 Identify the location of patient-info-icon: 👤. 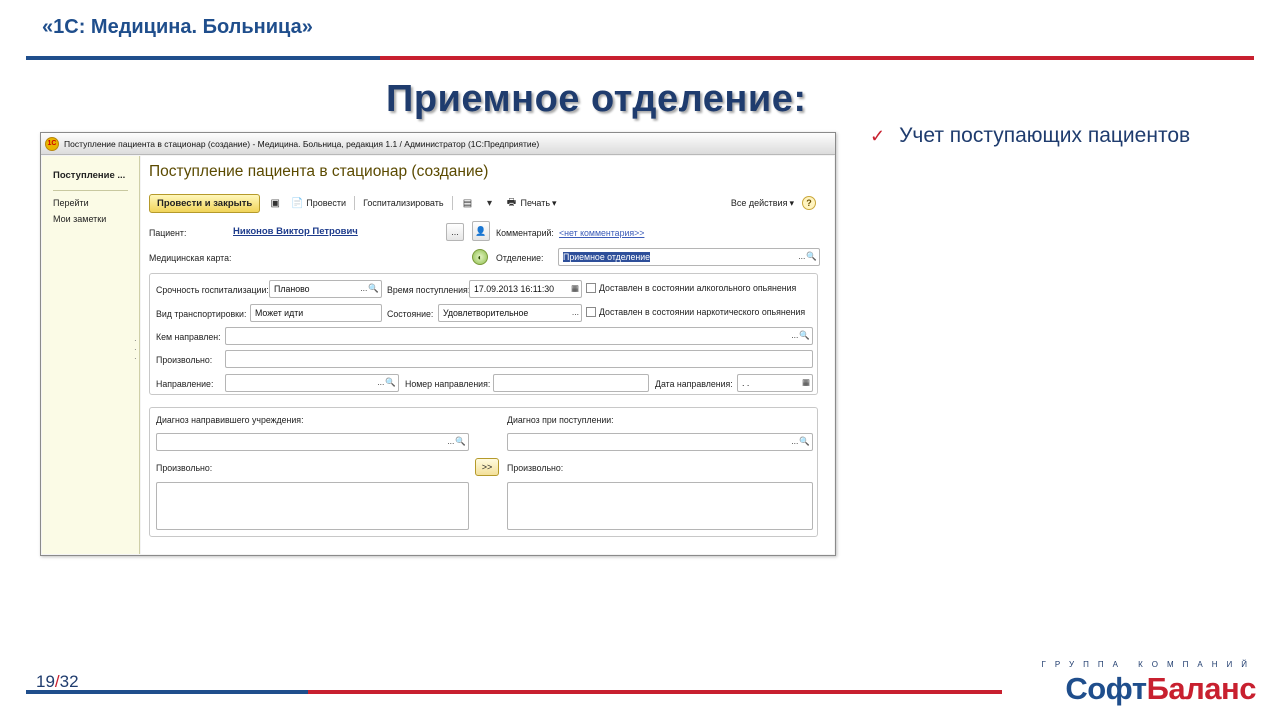
(481, 231).